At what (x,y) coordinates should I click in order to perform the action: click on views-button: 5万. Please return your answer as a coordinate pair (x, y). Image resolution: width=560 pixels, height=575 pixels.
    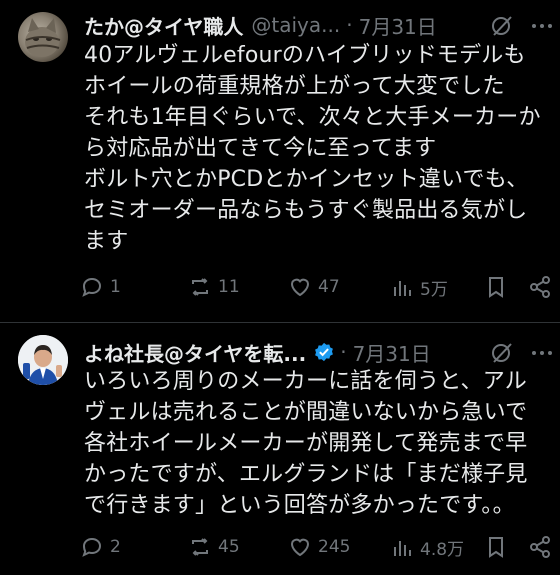
    Looking at the image, I should click on (419, 287).